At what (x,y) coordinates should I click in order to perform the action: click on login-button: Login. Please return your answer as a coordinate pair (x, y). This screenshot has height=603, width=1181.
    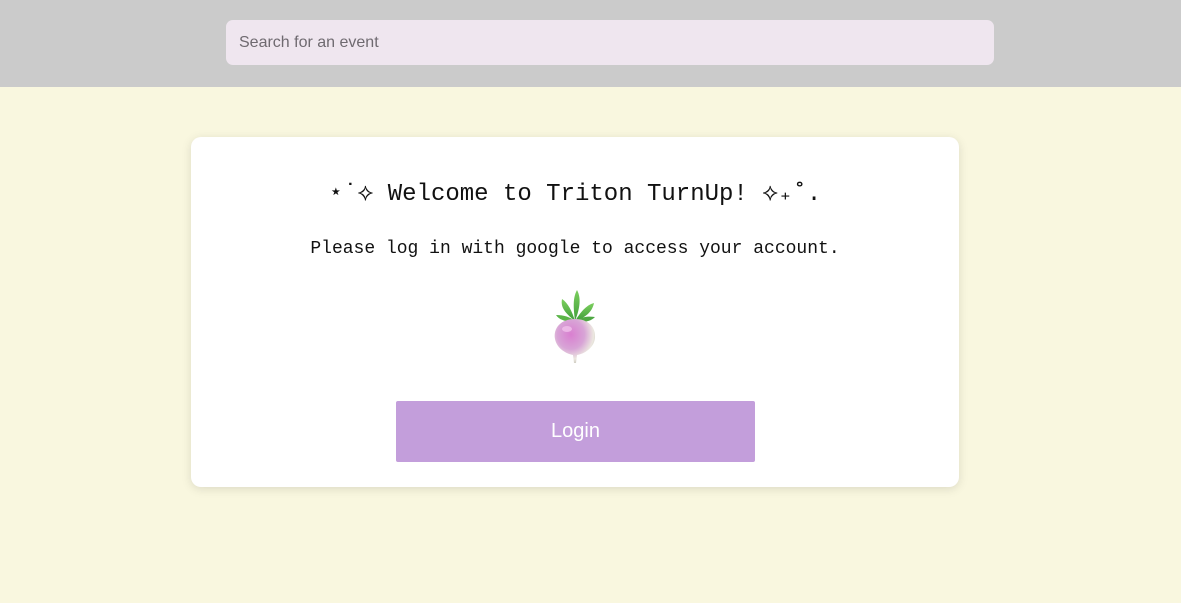
    Looking at the image, I should click on (575, 431).